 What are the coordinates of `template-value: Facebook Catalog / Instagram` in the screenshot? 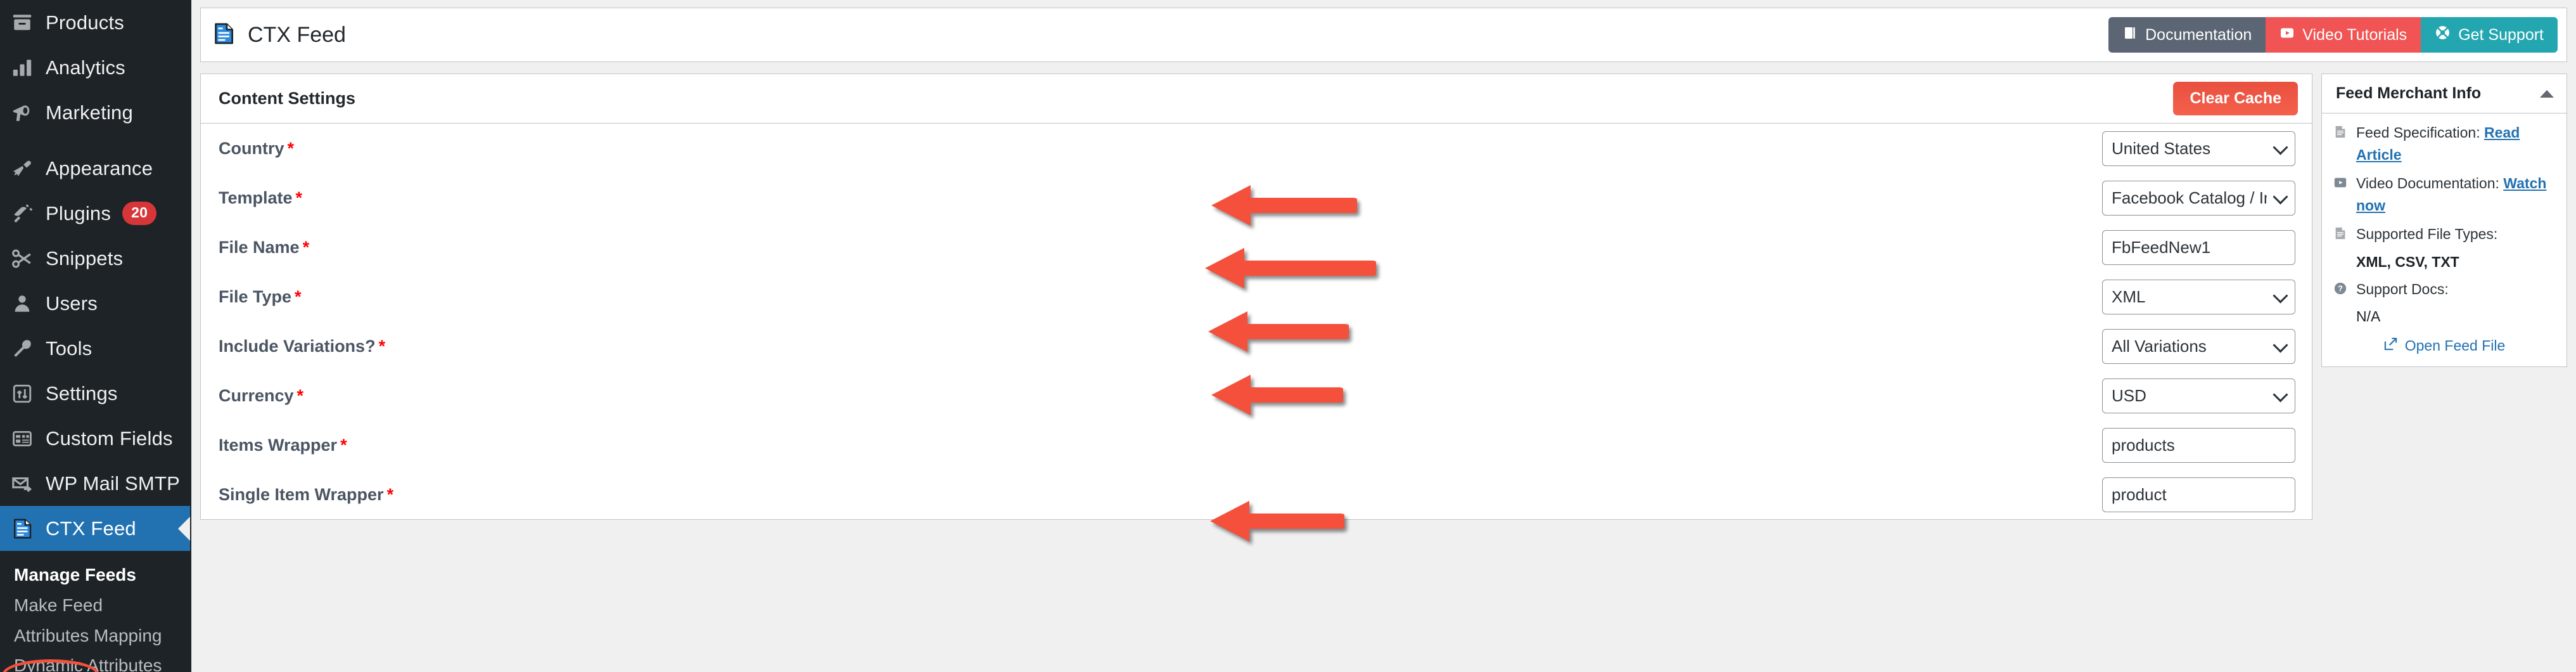 It's located at (2190, 197).